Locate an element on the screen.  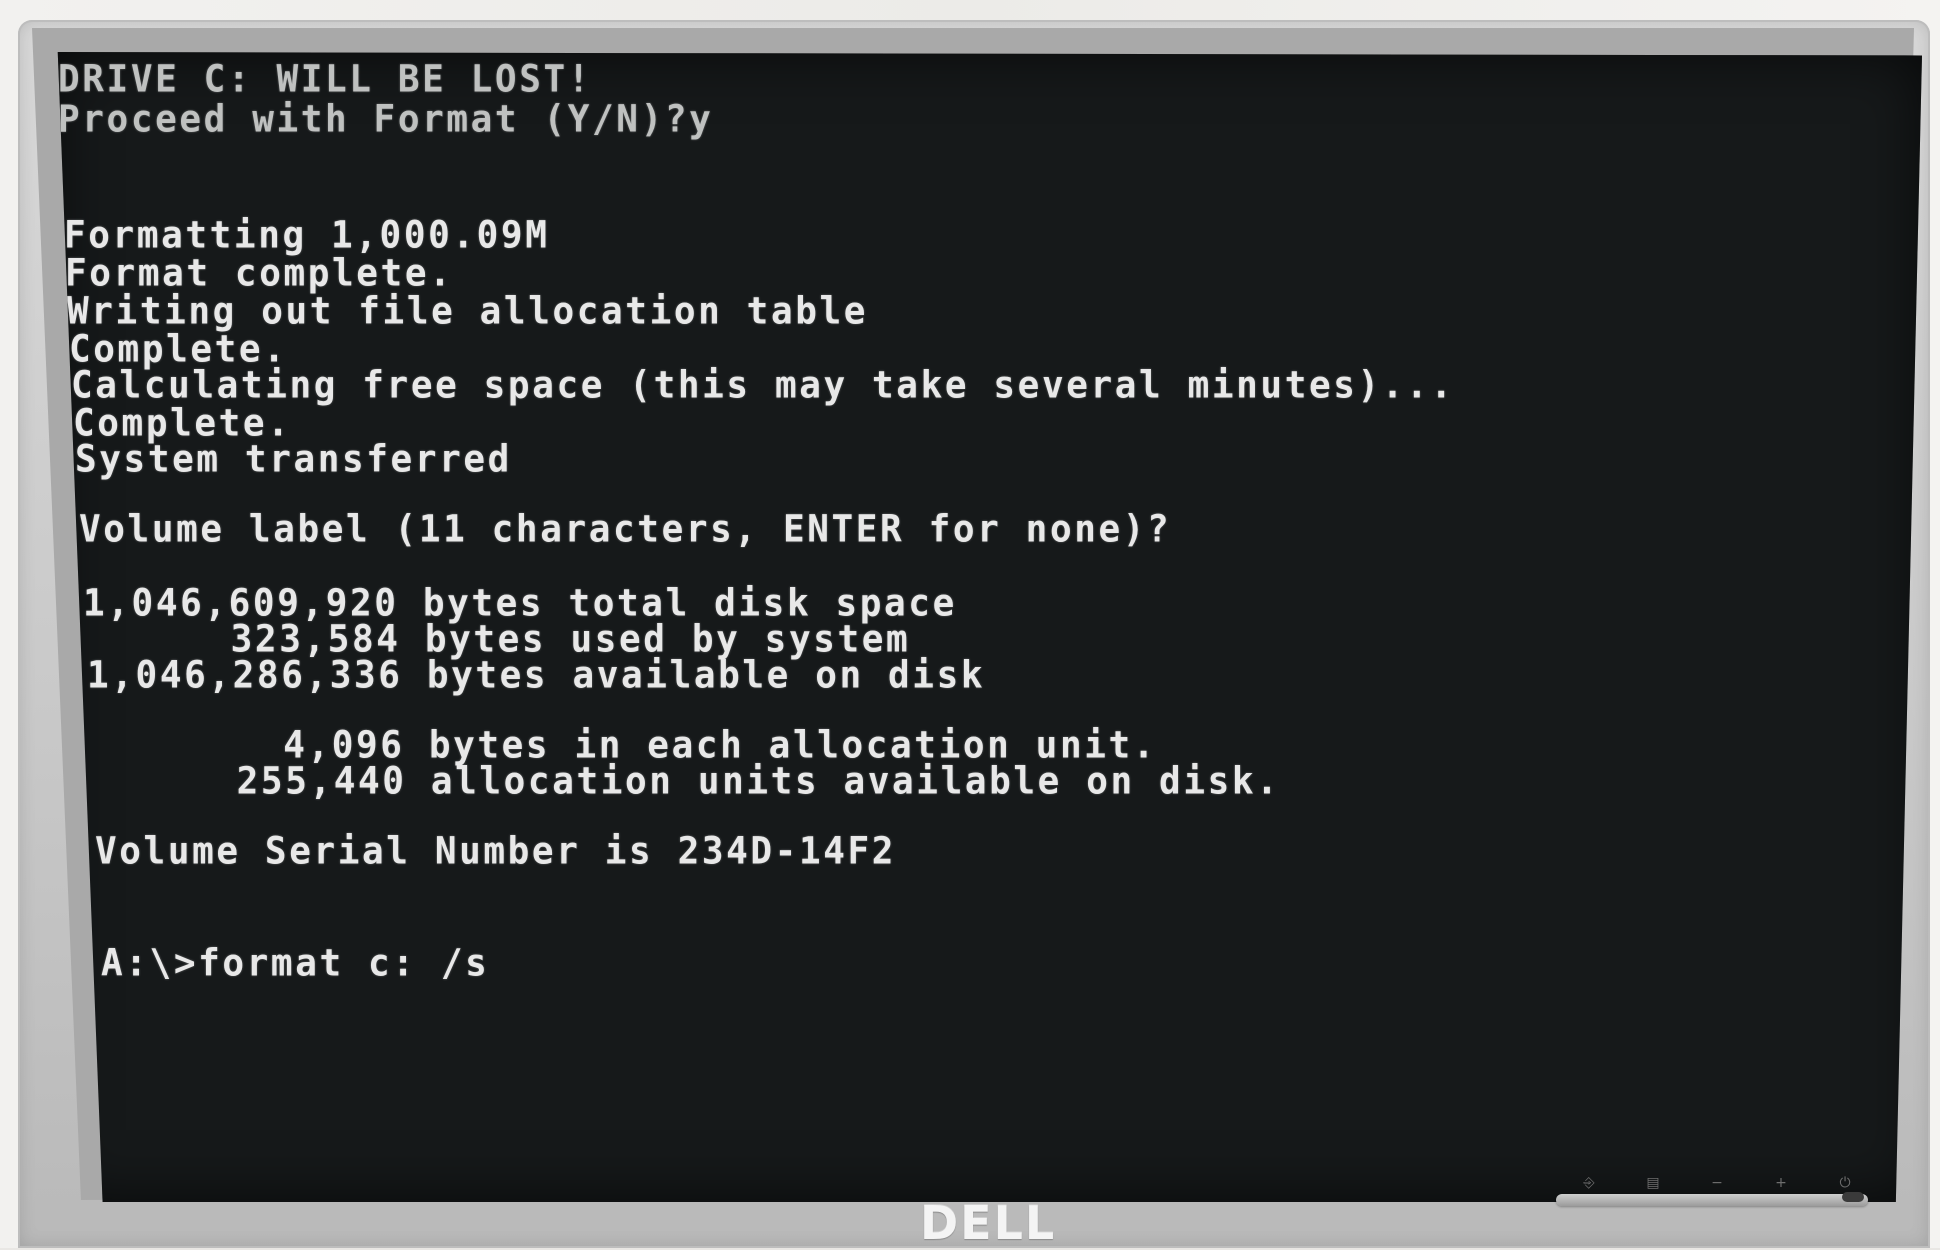
system-transferred-line: System transferred is located at coordinates (293, 460).